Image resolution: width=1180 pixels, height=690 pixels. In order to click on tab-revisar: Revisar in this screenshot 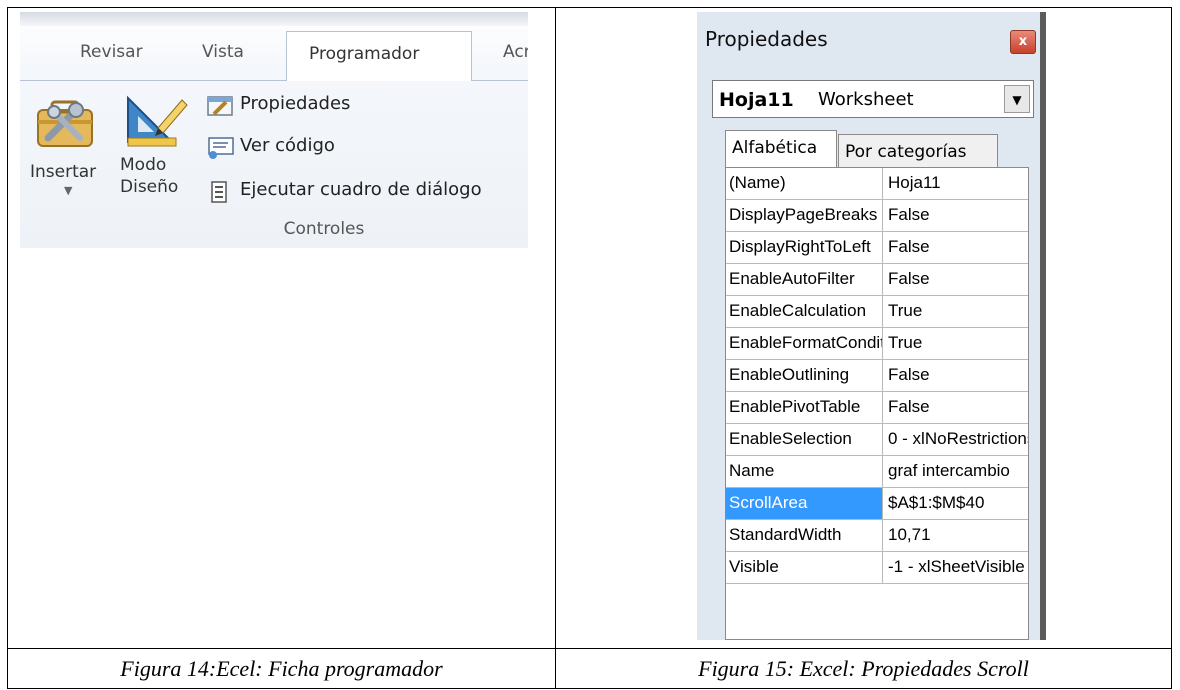, I will do `click(111, 52)`.